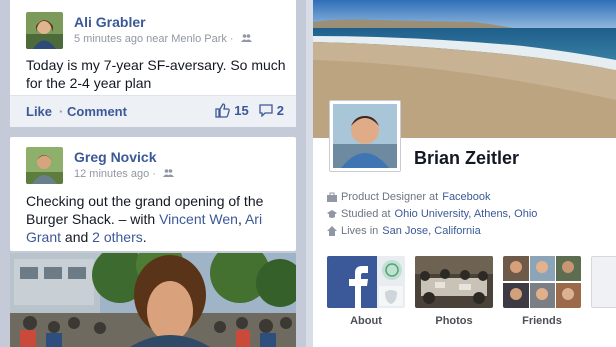  Describe the element at coordinates (454, 282) in the screenshot. I see `photos-tile` at that location.